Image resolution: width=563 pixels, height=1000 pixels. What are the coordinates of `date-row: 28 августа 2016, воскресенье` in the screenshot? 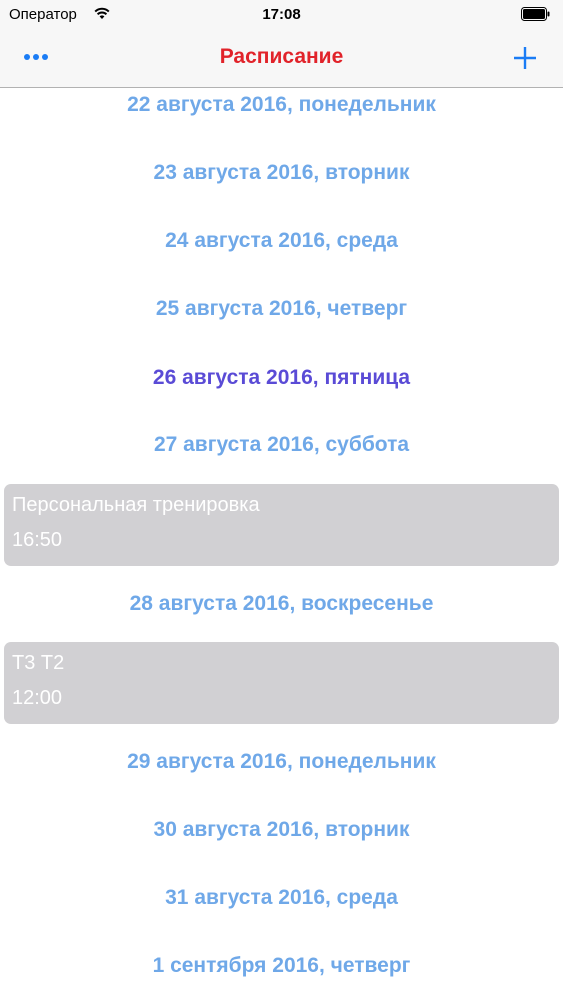 It's located at (281, 604).